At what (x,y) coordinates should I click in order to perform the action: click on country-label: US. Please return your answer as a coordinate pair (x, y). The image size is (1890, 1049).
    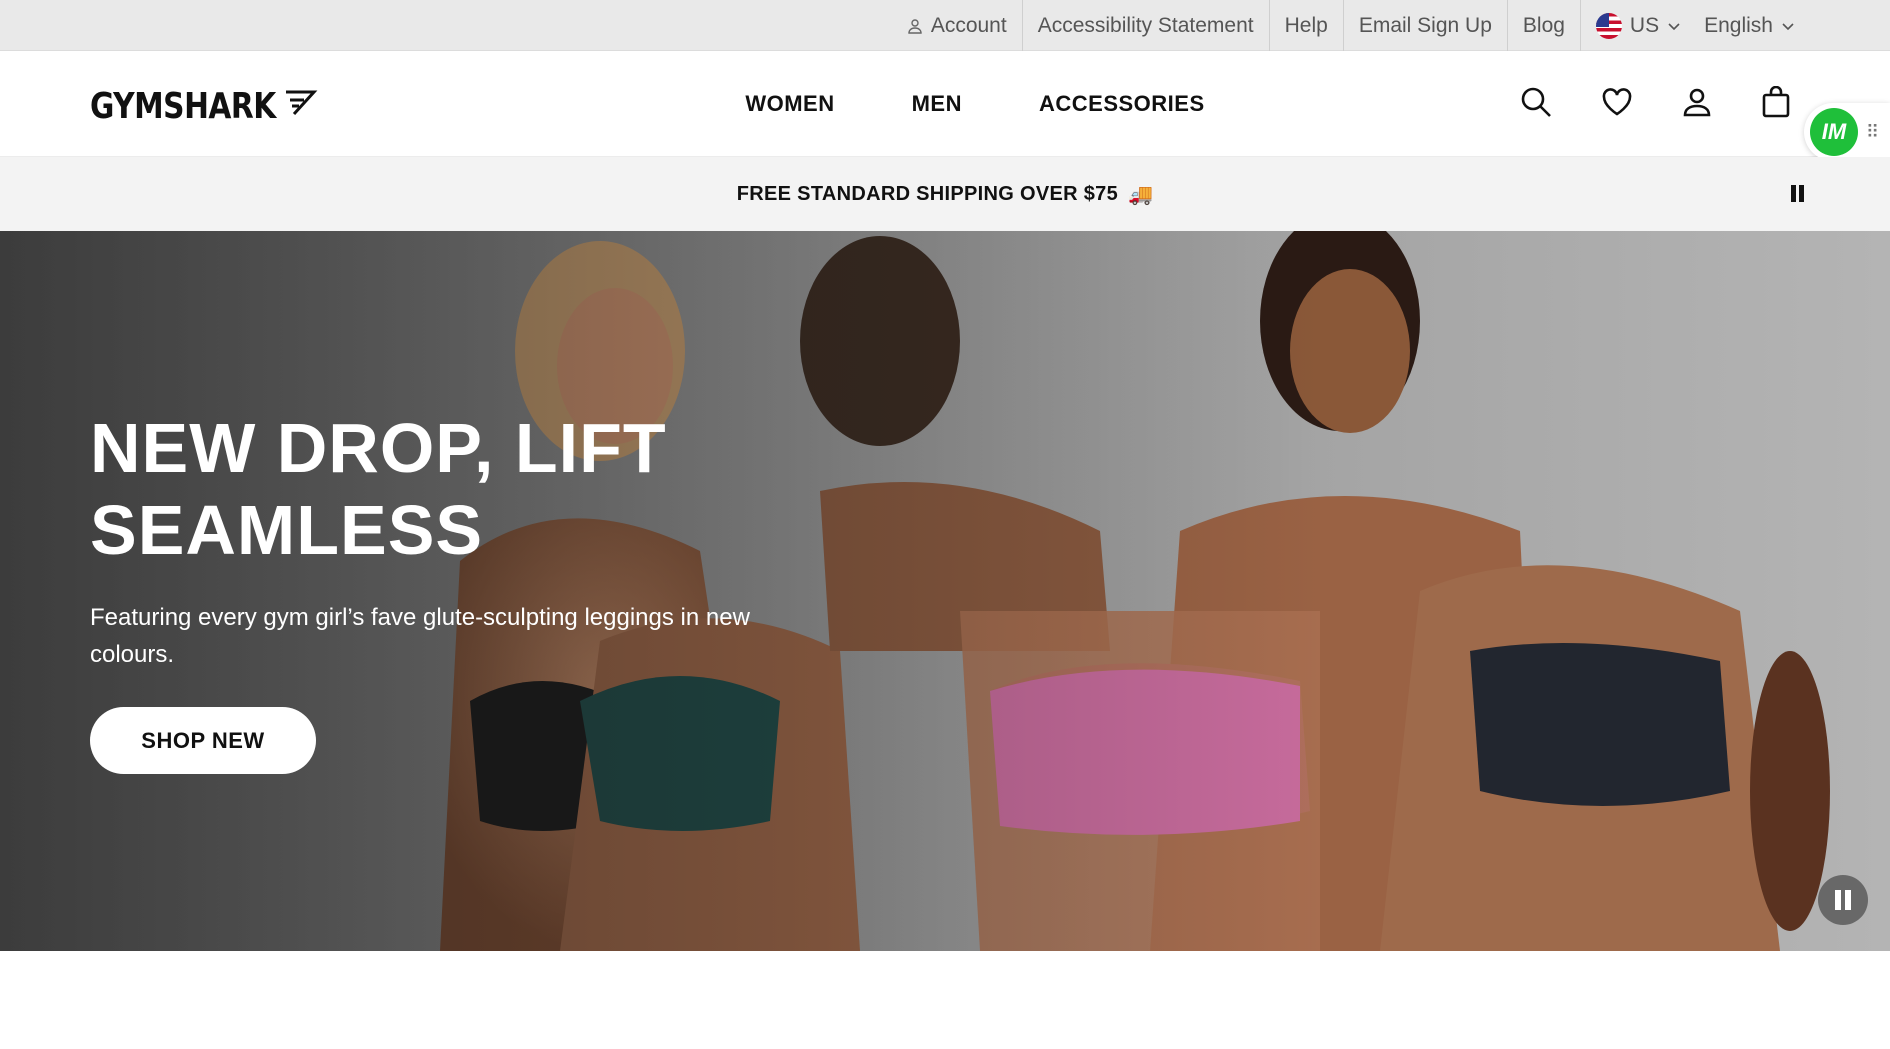
    Looking at the image, I should click on (1644, 25).